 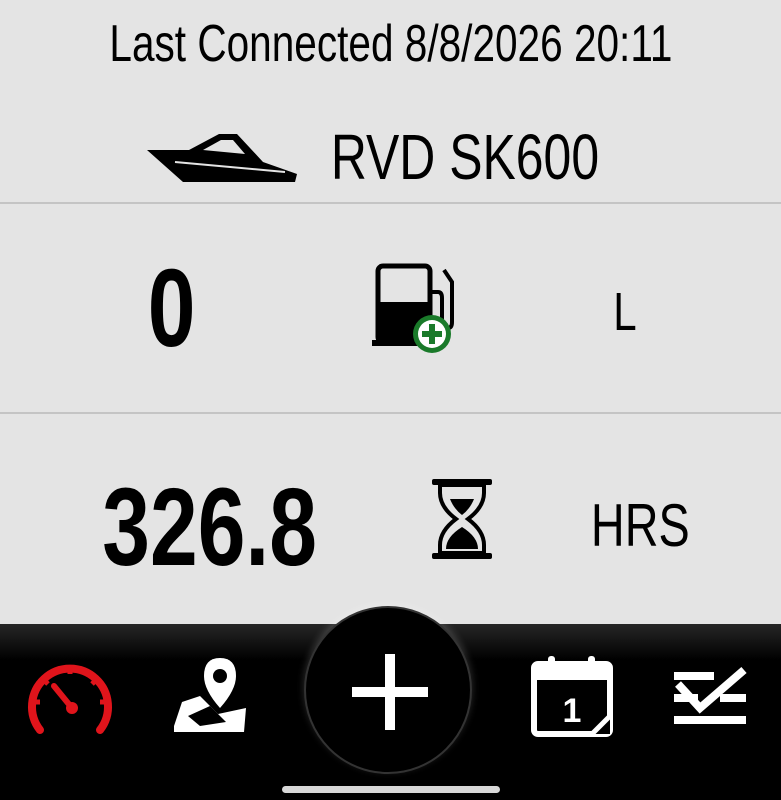 I want to click on add-button, so click(x=388, y=690).